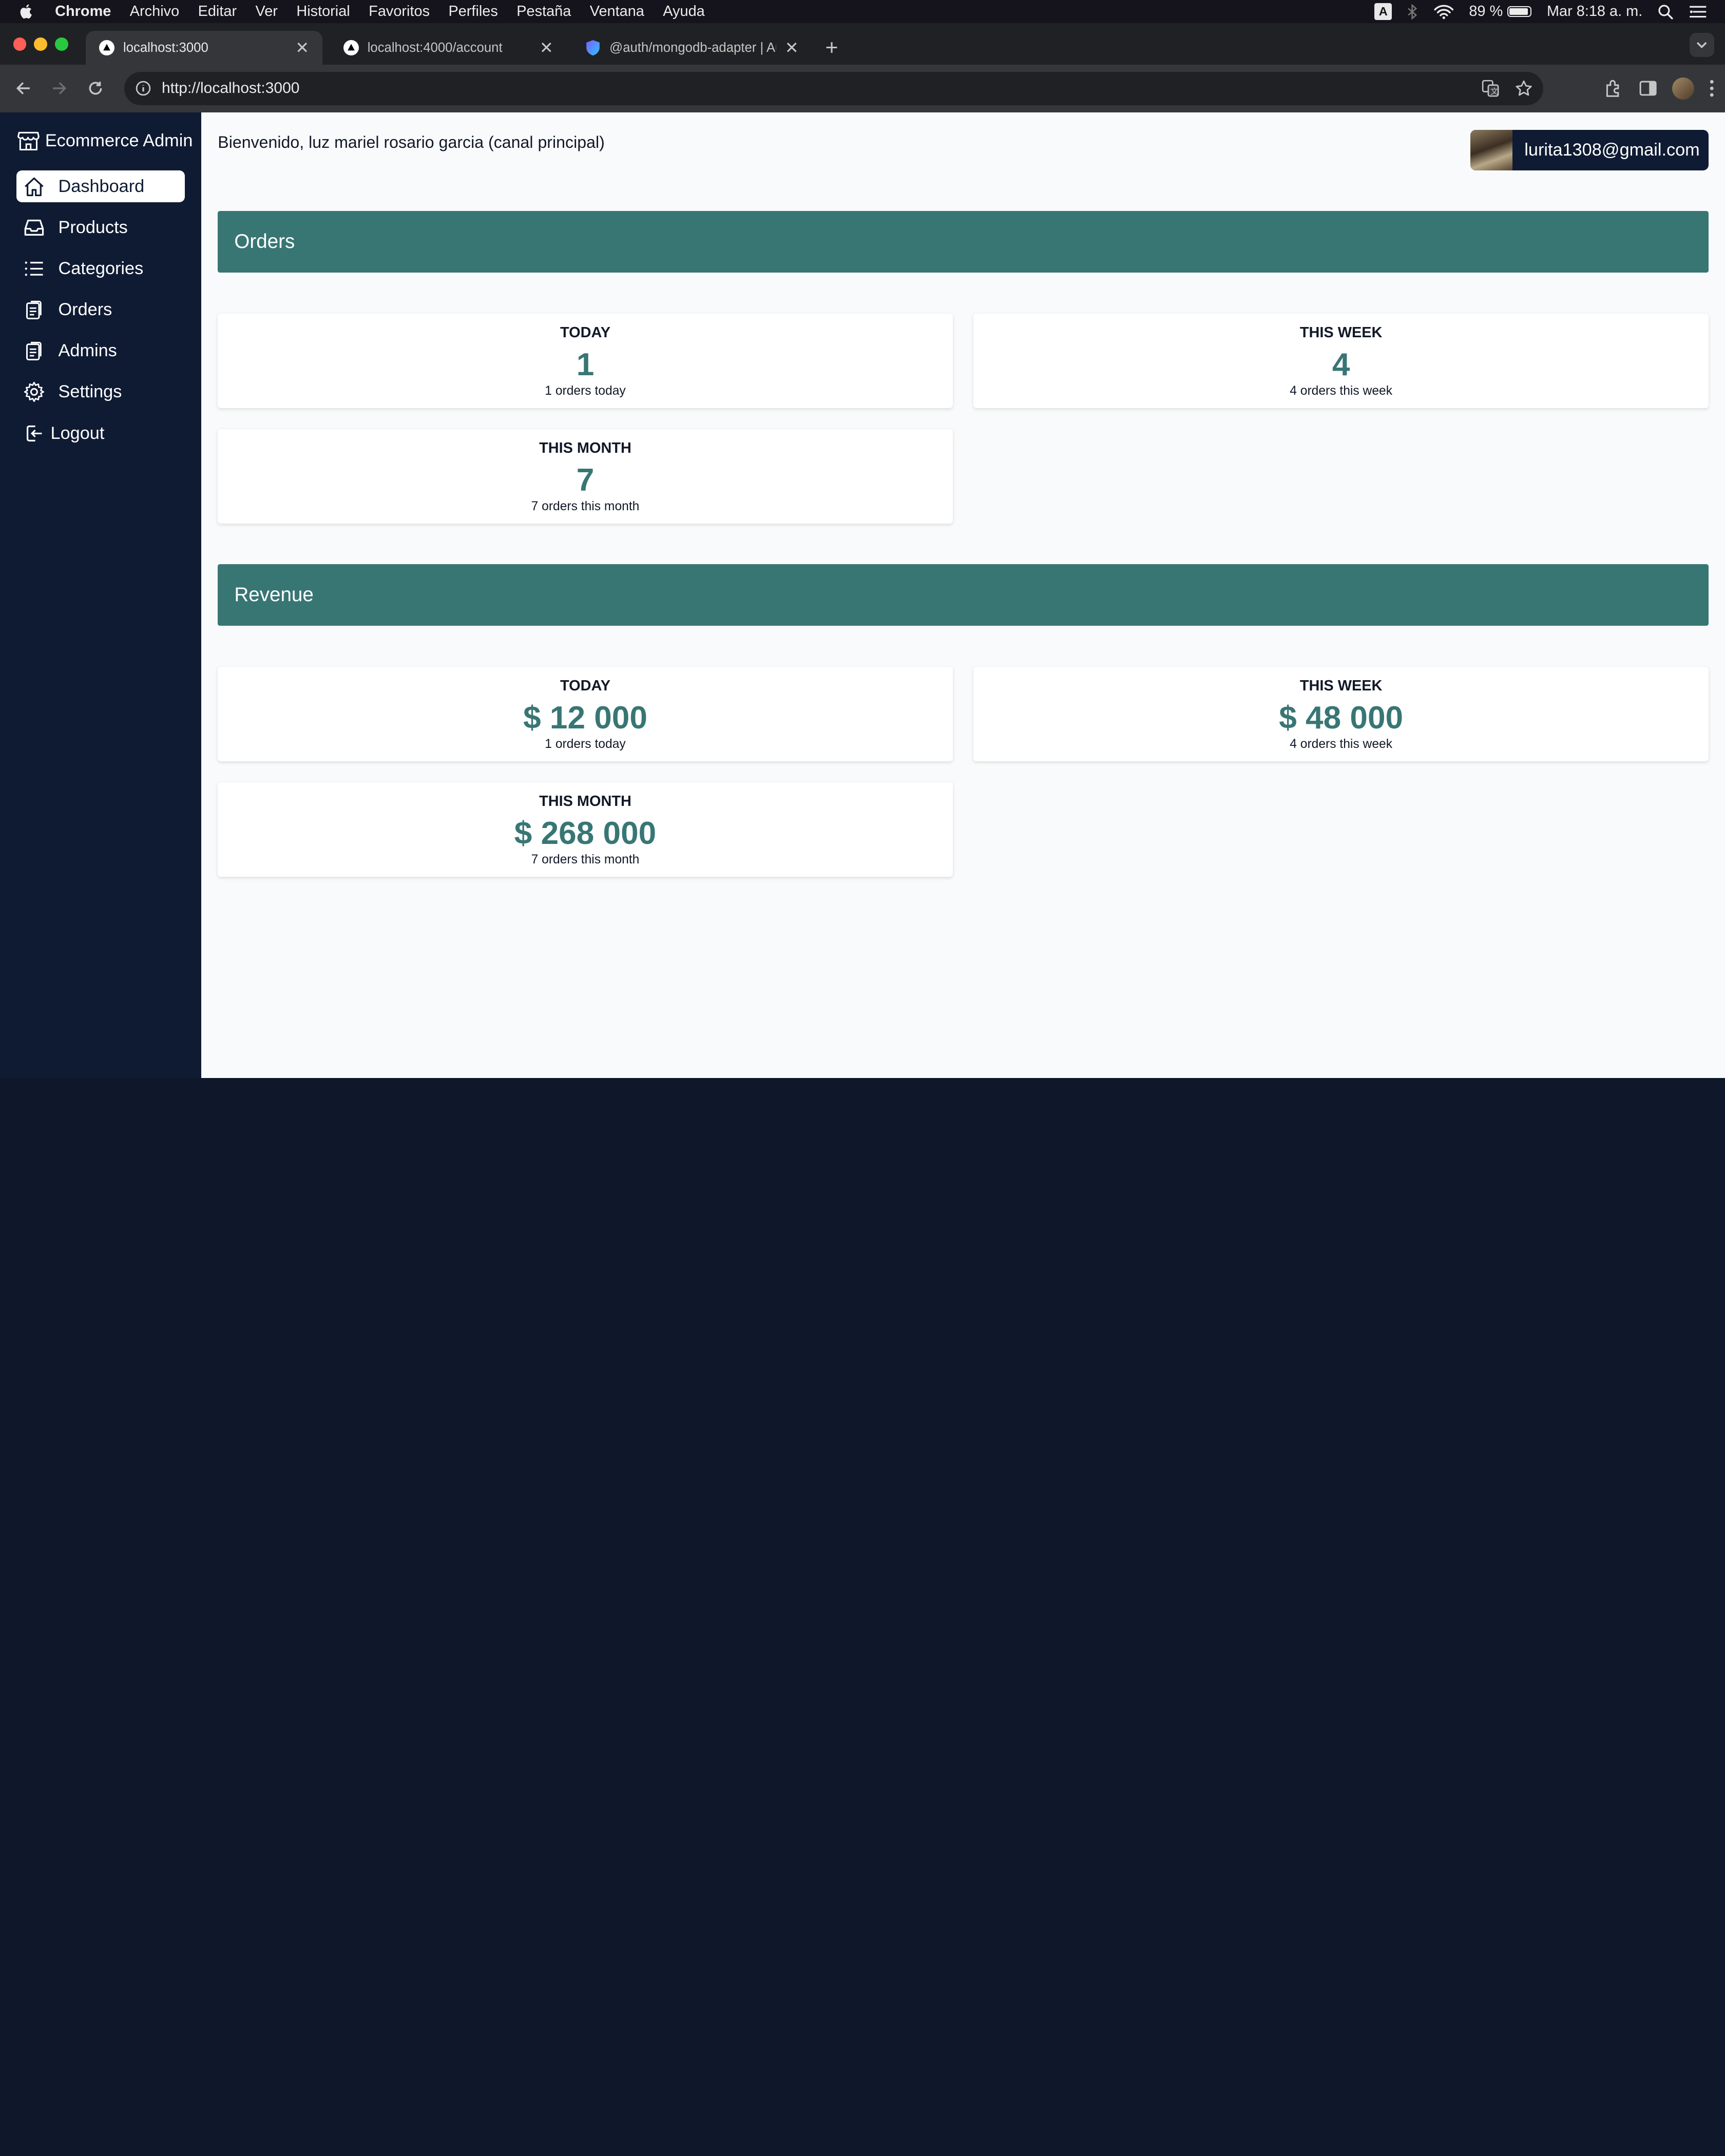 The image size is (1725, 2156). I want to click on sidebar-item-label: Dashboard, so click(101, 186).